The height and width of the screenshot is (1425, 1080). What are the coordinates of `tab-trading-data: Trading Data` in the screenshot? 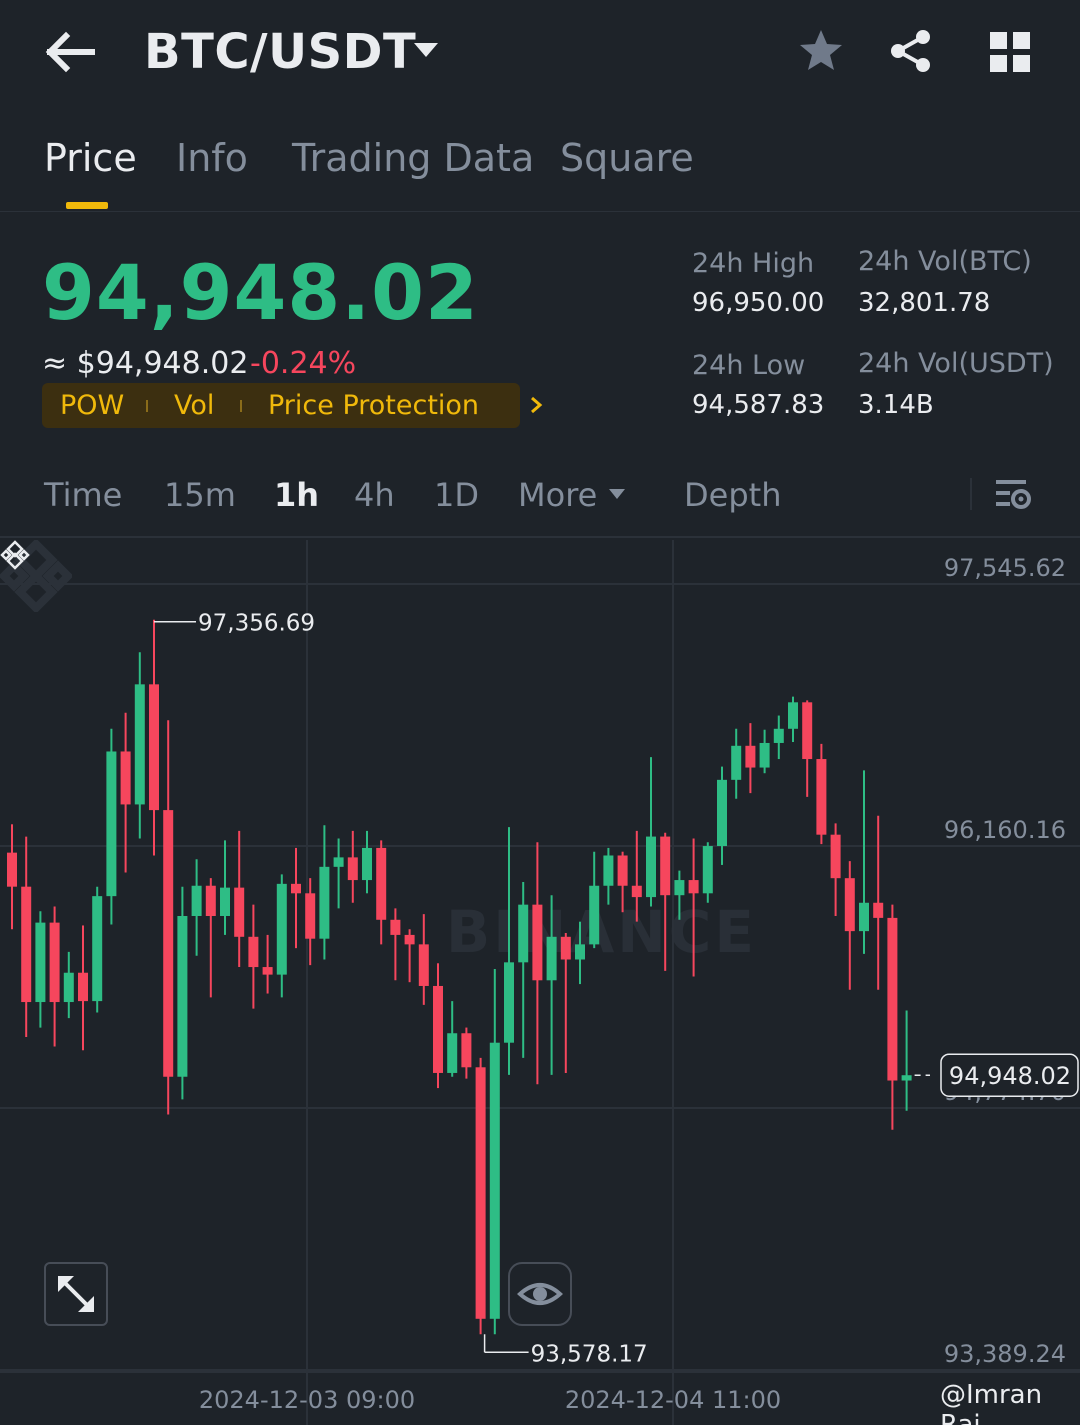 It's located at (413, 158).